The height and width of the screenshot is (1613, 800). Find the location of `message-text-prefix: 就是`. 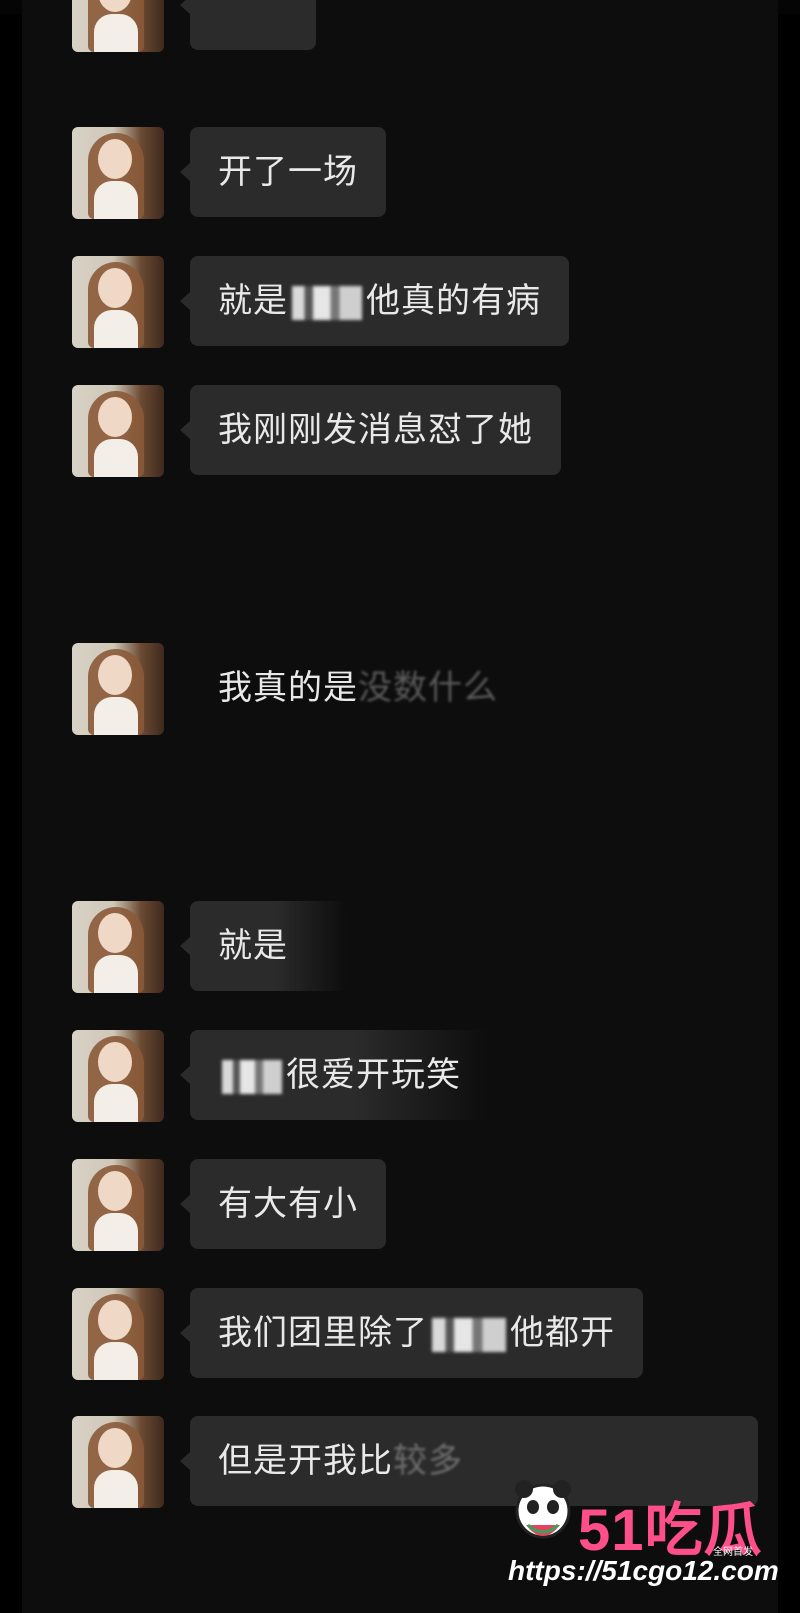

message-text-prefix: 就是 is located at coordinates (253, 301).